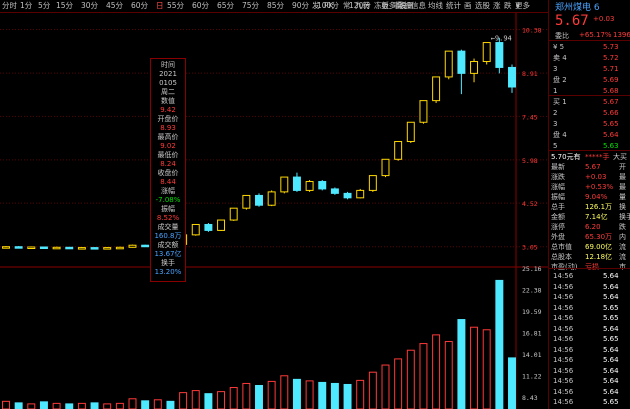  I want to click on quote-tail: 跌, so click(622, 227).